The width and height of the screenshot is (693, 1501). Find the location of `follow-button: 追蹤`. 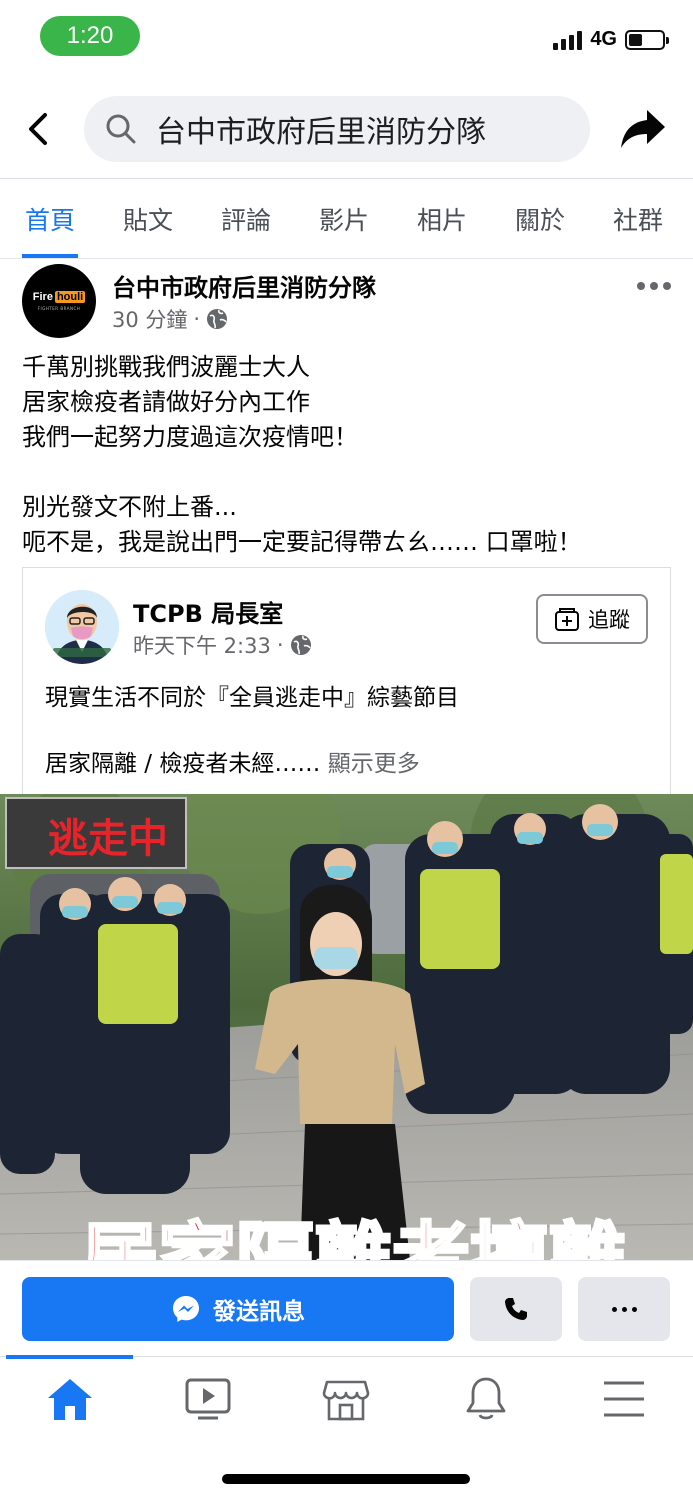

follow-button: 追蹤 is located at coordinates (592, 619).